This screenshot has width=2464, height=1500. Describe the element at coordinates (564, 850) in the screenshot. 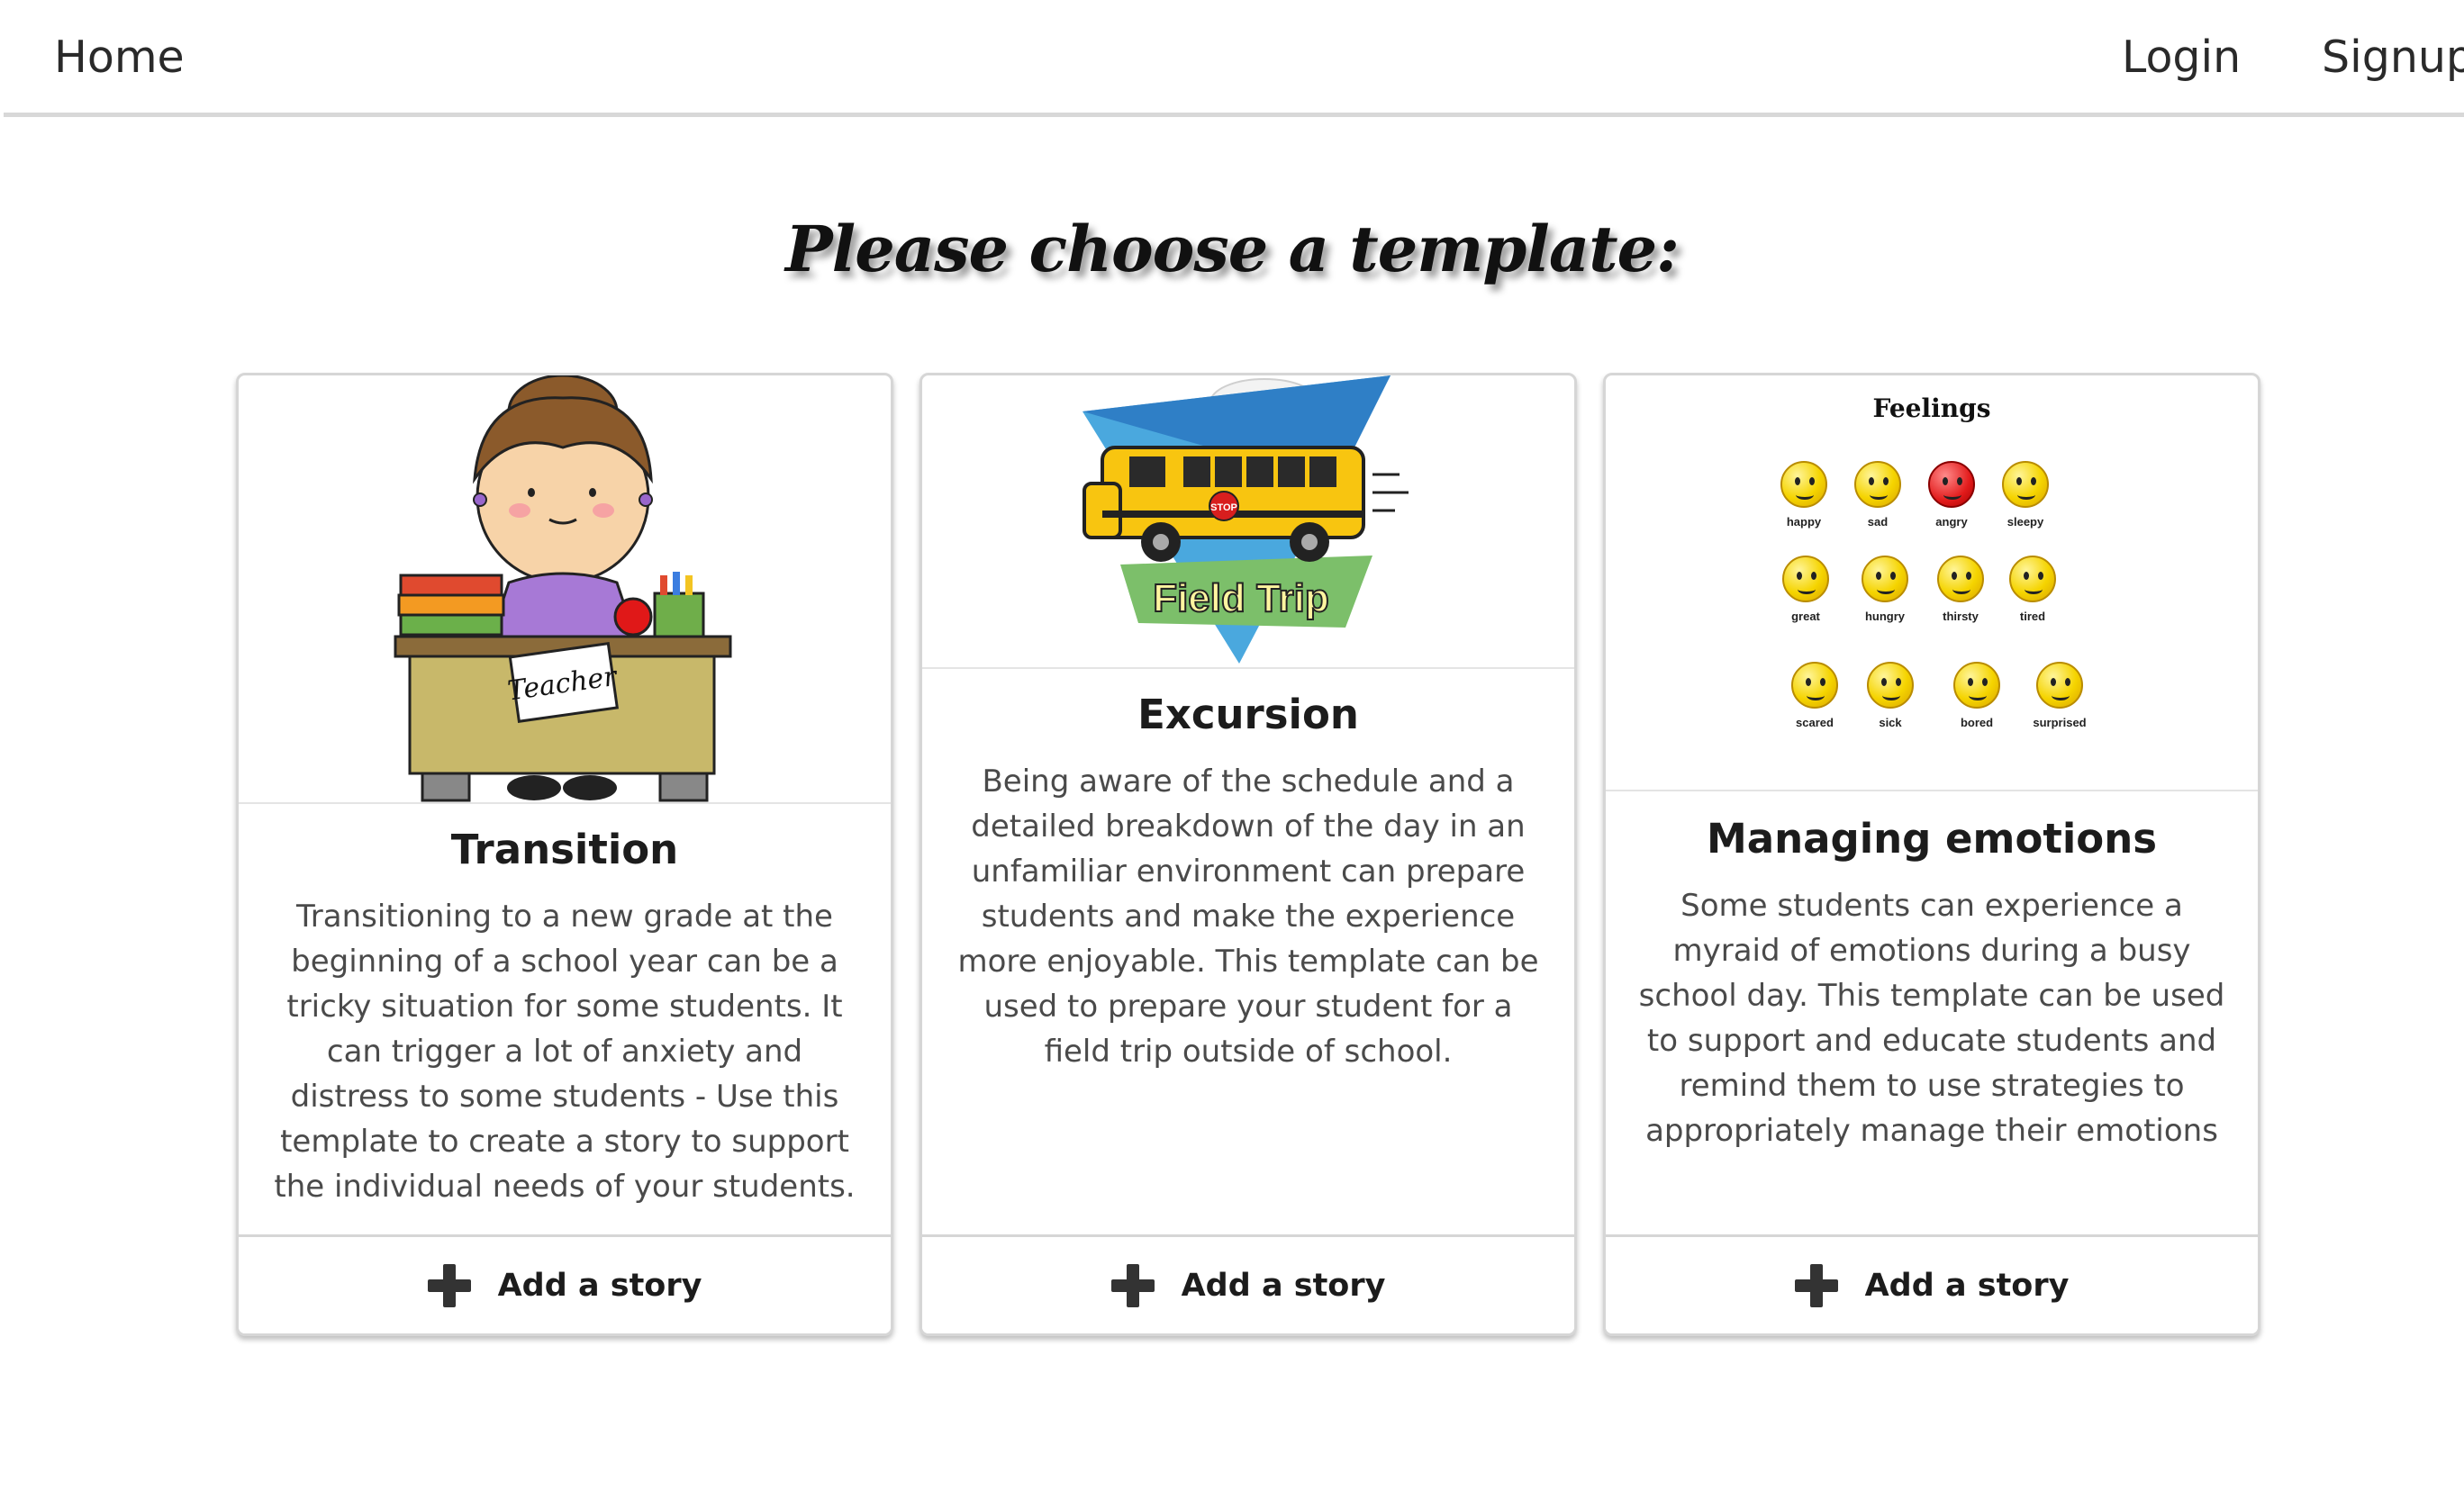

I see `card-title: Transition` at that location.